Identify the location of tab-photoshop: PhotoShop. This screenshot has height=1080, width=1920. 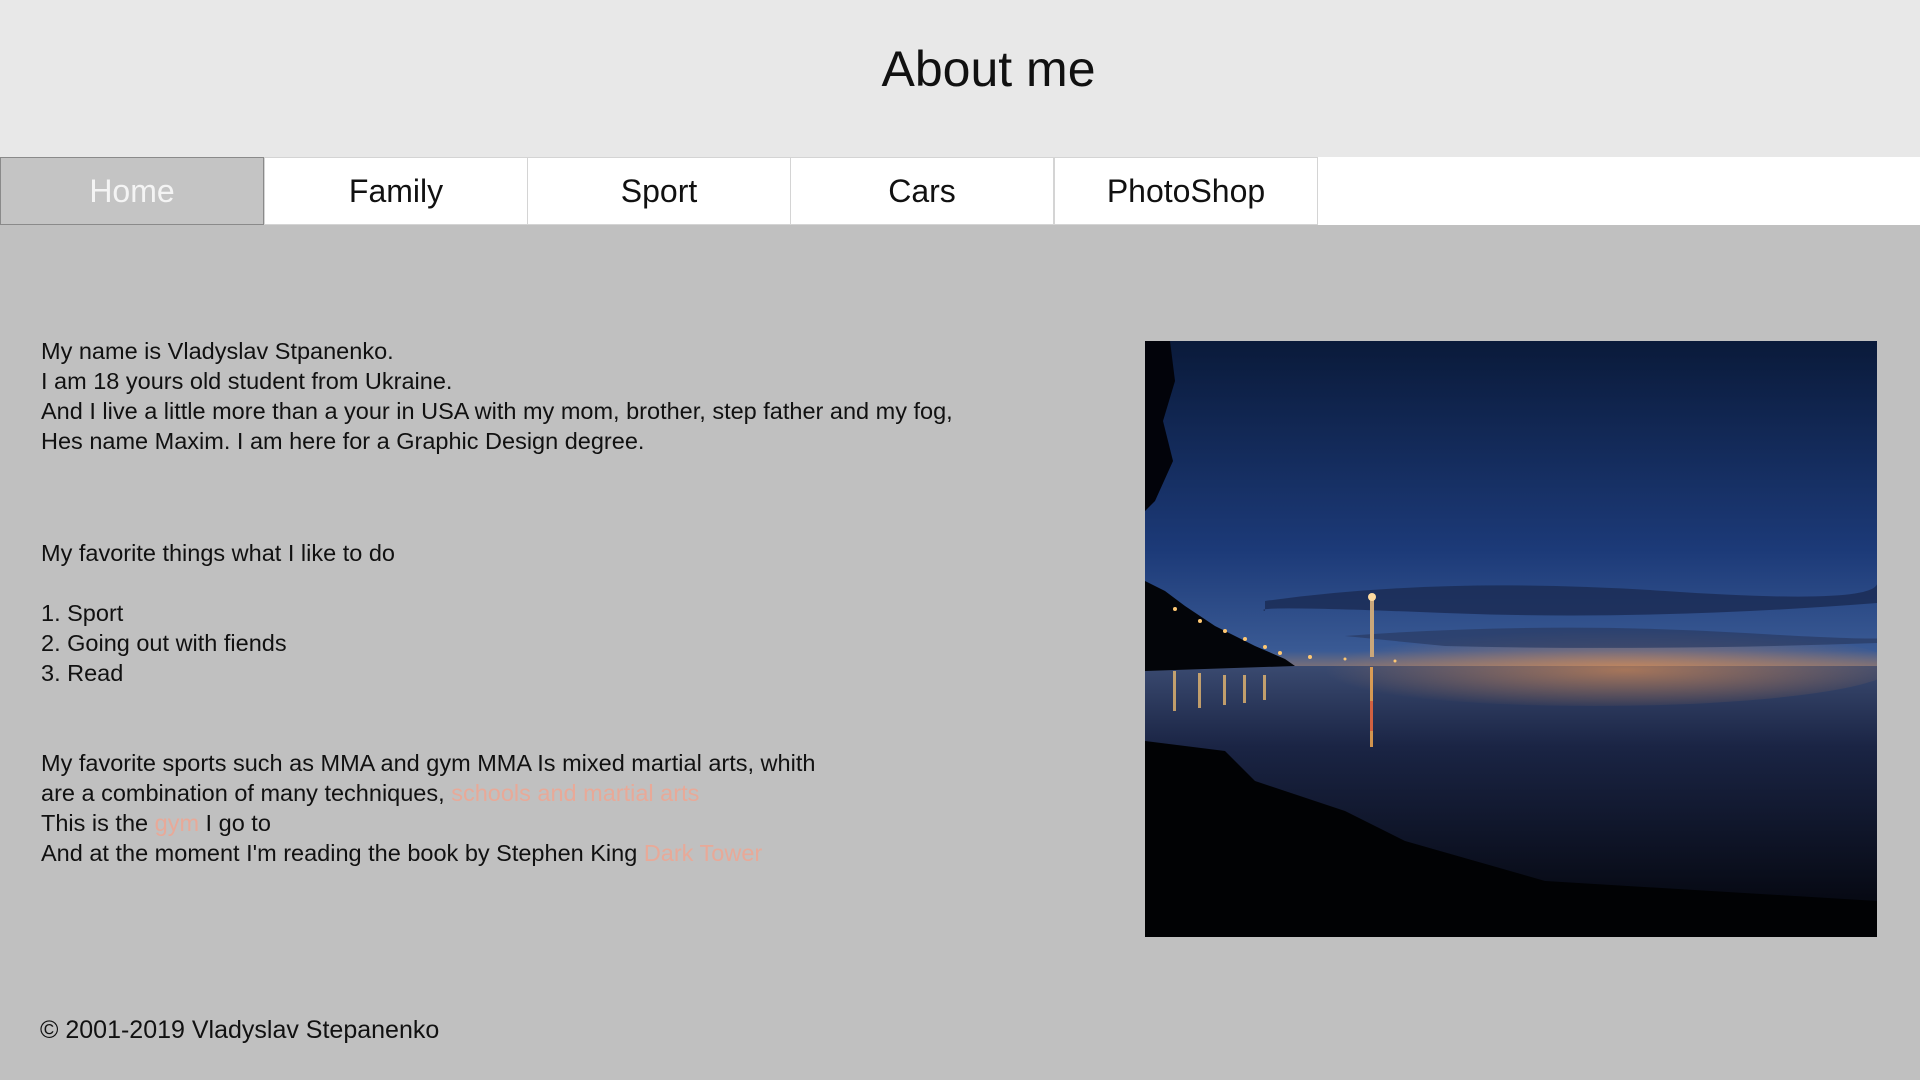
(1186, 191).